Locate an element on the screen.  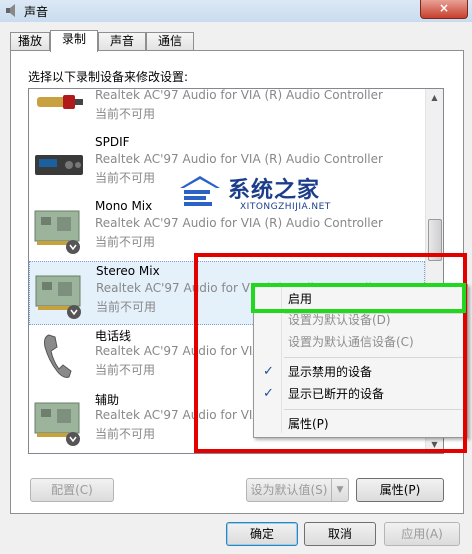
telephone-icon is located at coordinates (58, 356).